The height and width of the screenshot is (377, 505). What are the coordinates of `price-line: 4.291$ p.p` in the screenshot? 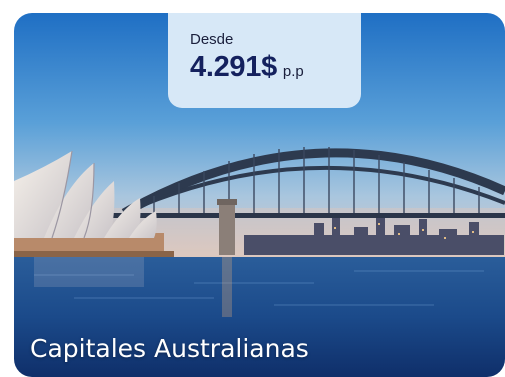 It's located at (275, 67).